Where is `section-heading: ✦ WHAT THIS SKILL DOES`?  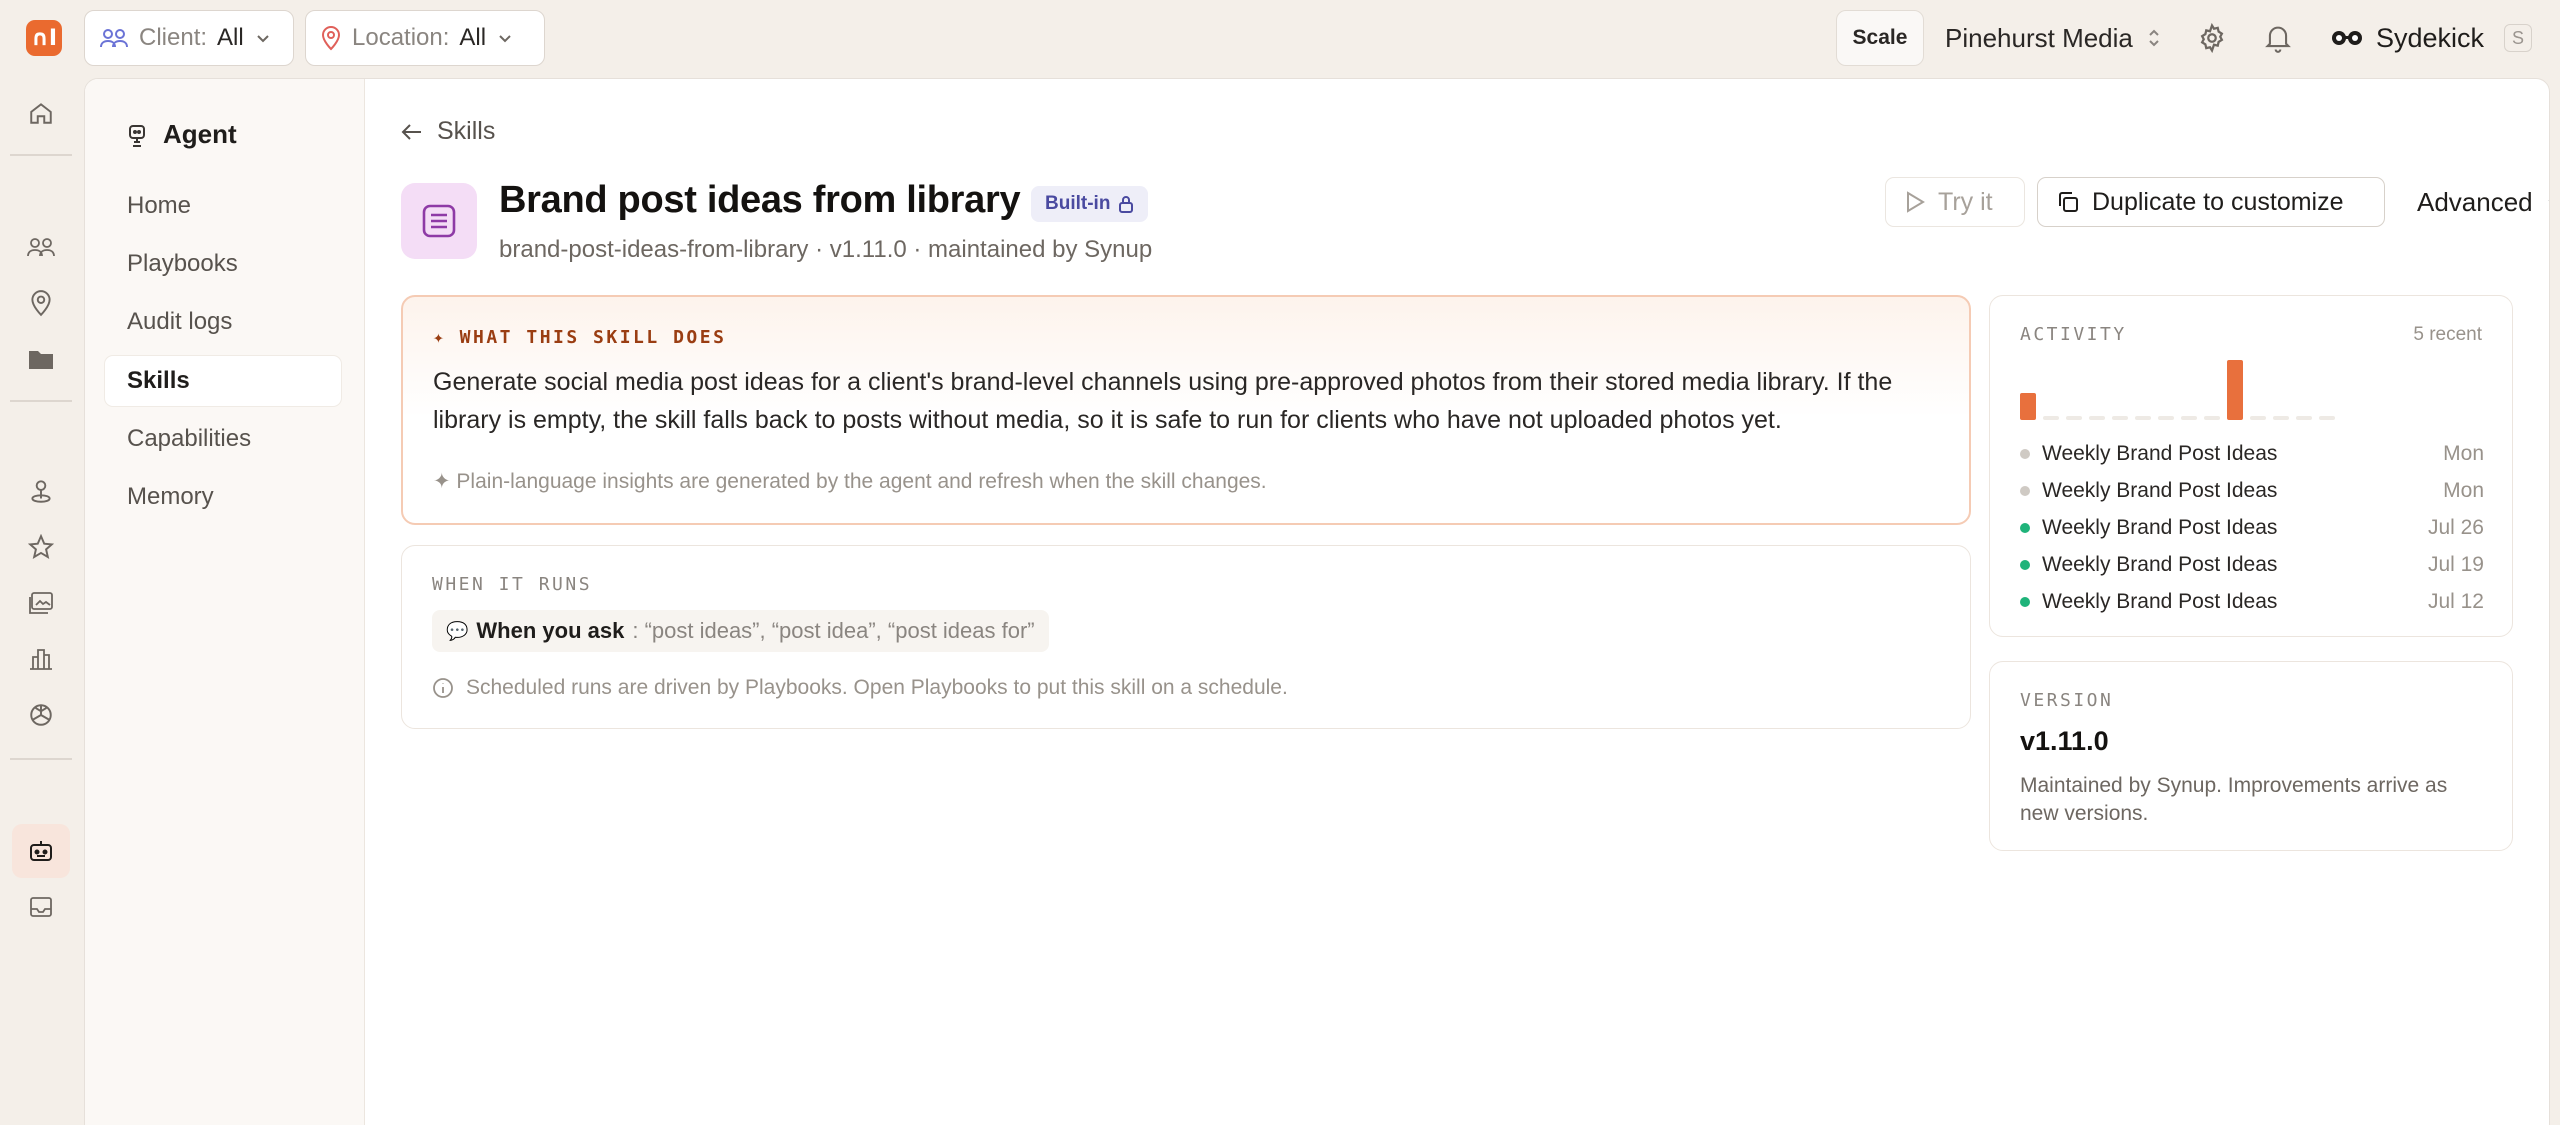 section-heading: ✦ WHAT THIS SKILL DOES is located at coordinates (580, 337).